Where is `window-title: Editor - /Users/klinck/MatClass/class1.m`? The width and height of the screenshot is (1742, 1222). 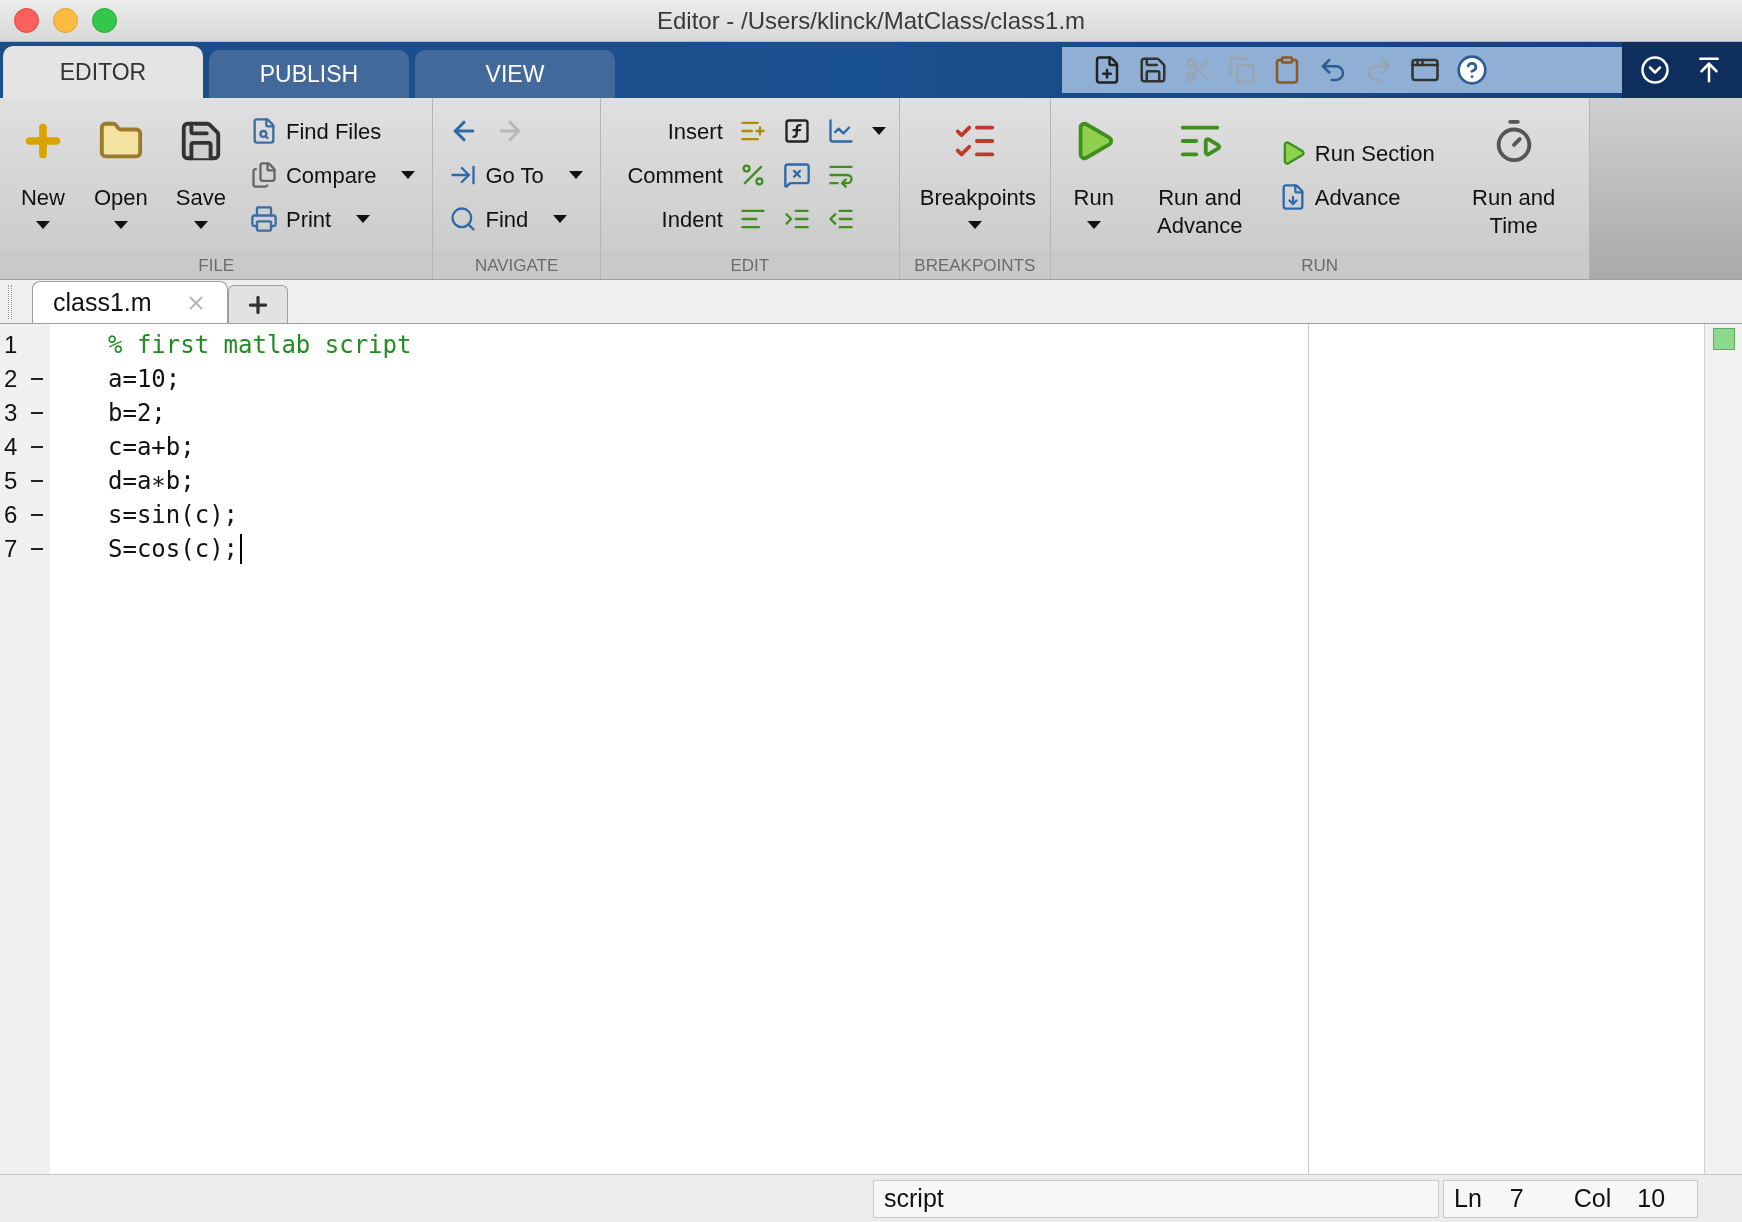 window-title: Editor - /Users/klinck/MatClass/class1.m is located at coordinates (871, 20).